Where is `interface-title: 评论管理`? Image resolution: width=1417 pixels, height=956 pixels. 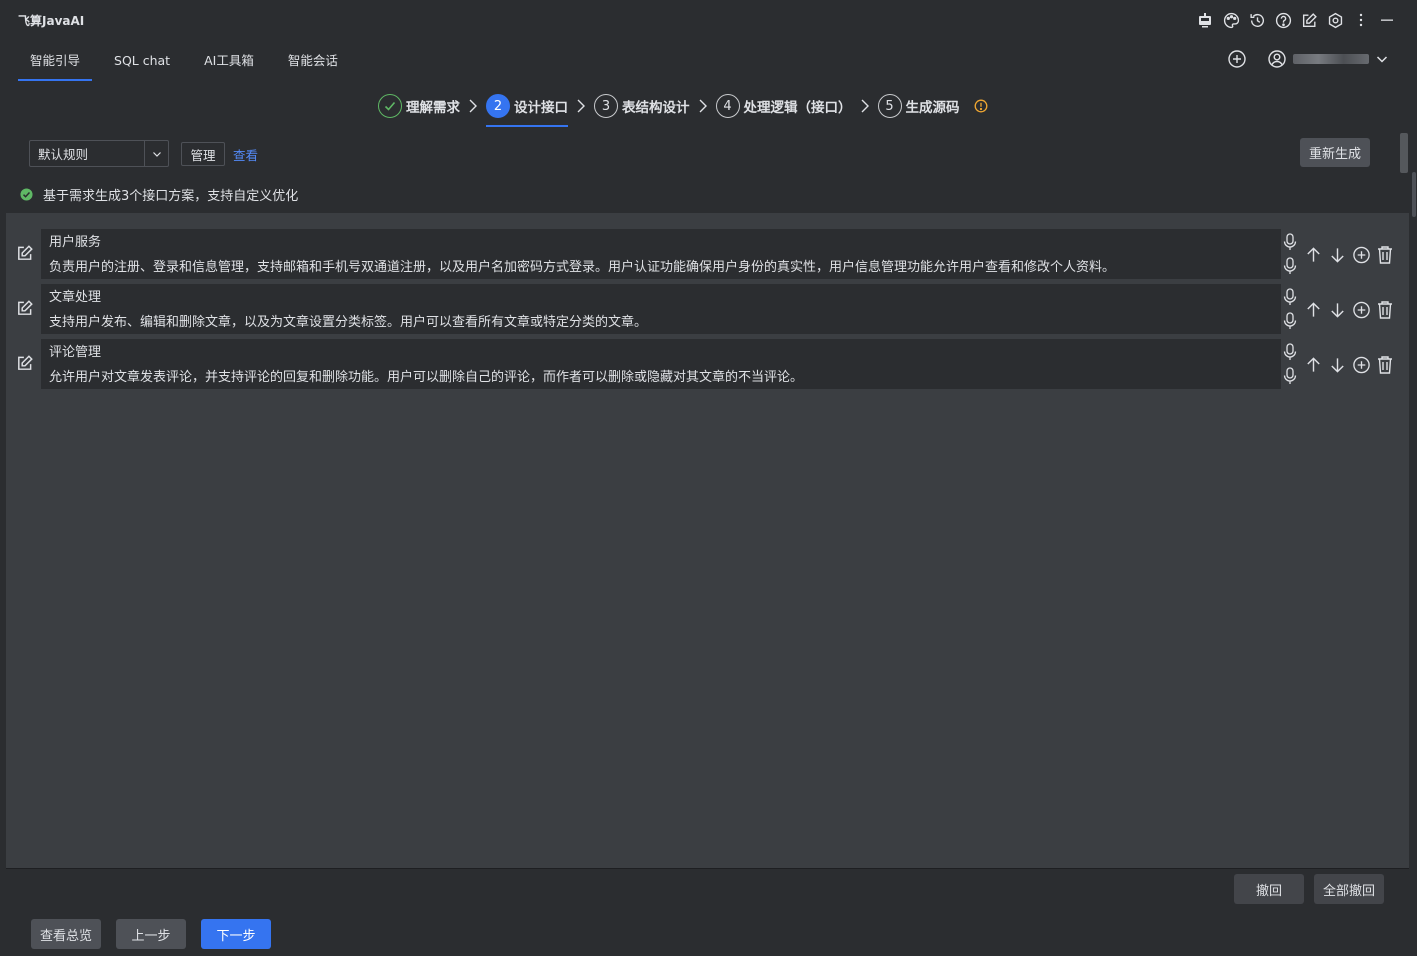
interface-title: 评论管理 is located at coordinates (75, 352).